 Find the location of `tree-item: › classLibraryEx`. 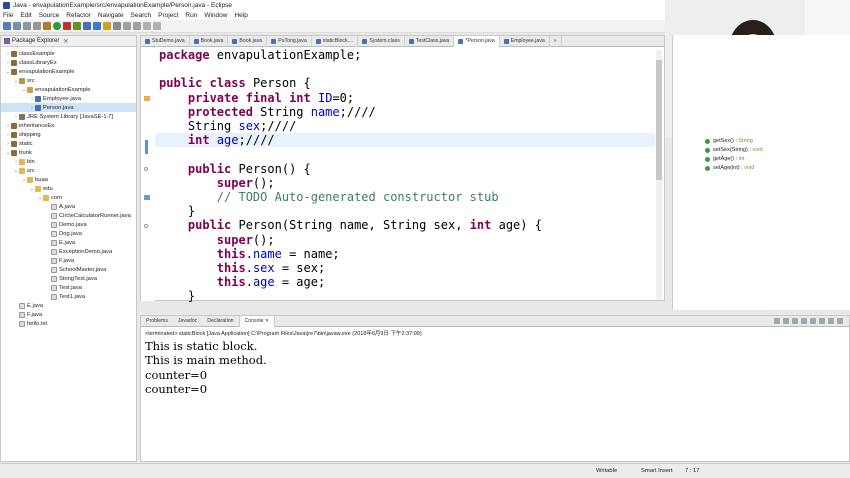

tree-item: › classLibraryEx is located at coordinates (68, 62).